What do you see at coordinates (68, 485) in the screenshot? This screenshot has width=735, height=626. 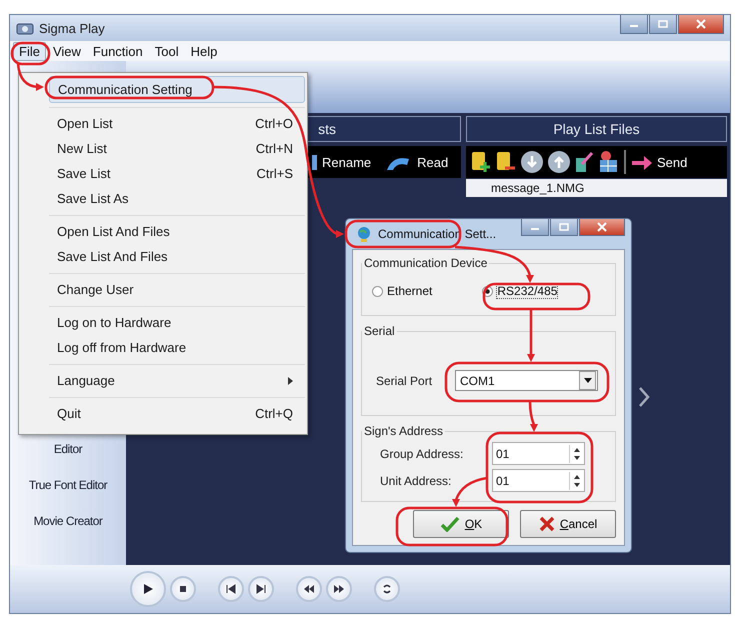 I see `sidebar-item: True Font Editor` at bounding box center [68, 485].